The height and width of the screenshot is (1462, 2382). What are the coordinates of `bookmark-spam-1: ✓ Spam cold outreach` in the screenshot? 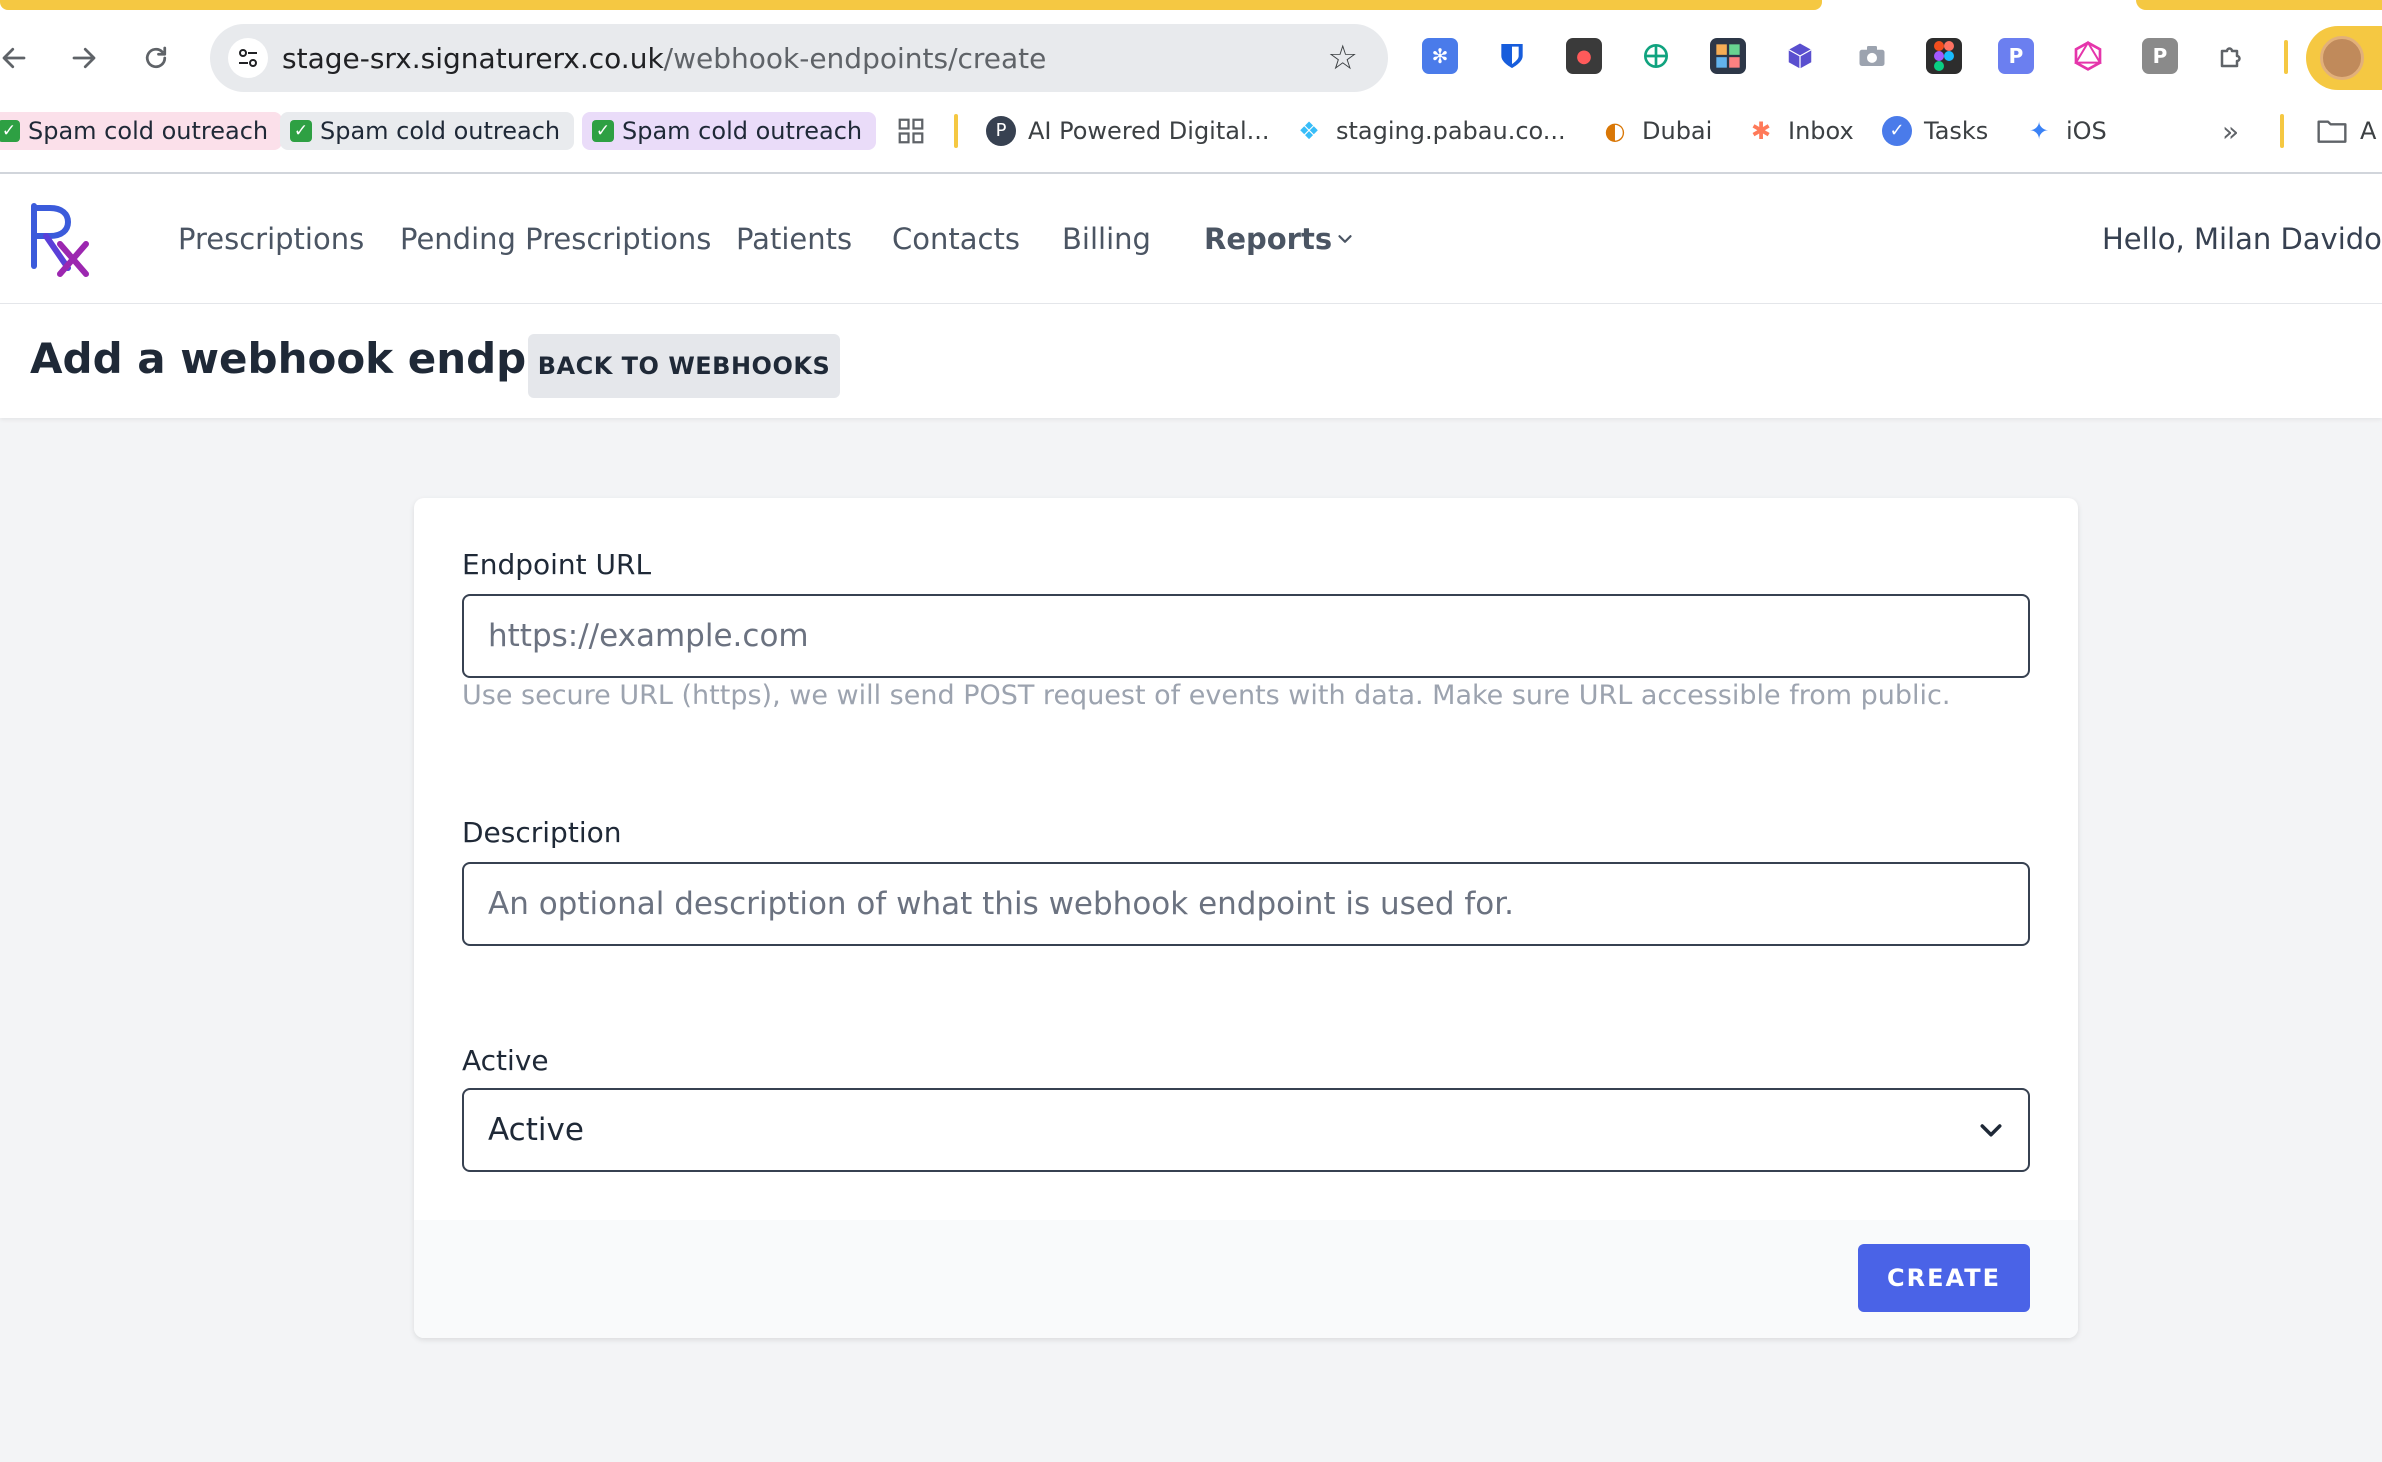 It's located at (141, 131).